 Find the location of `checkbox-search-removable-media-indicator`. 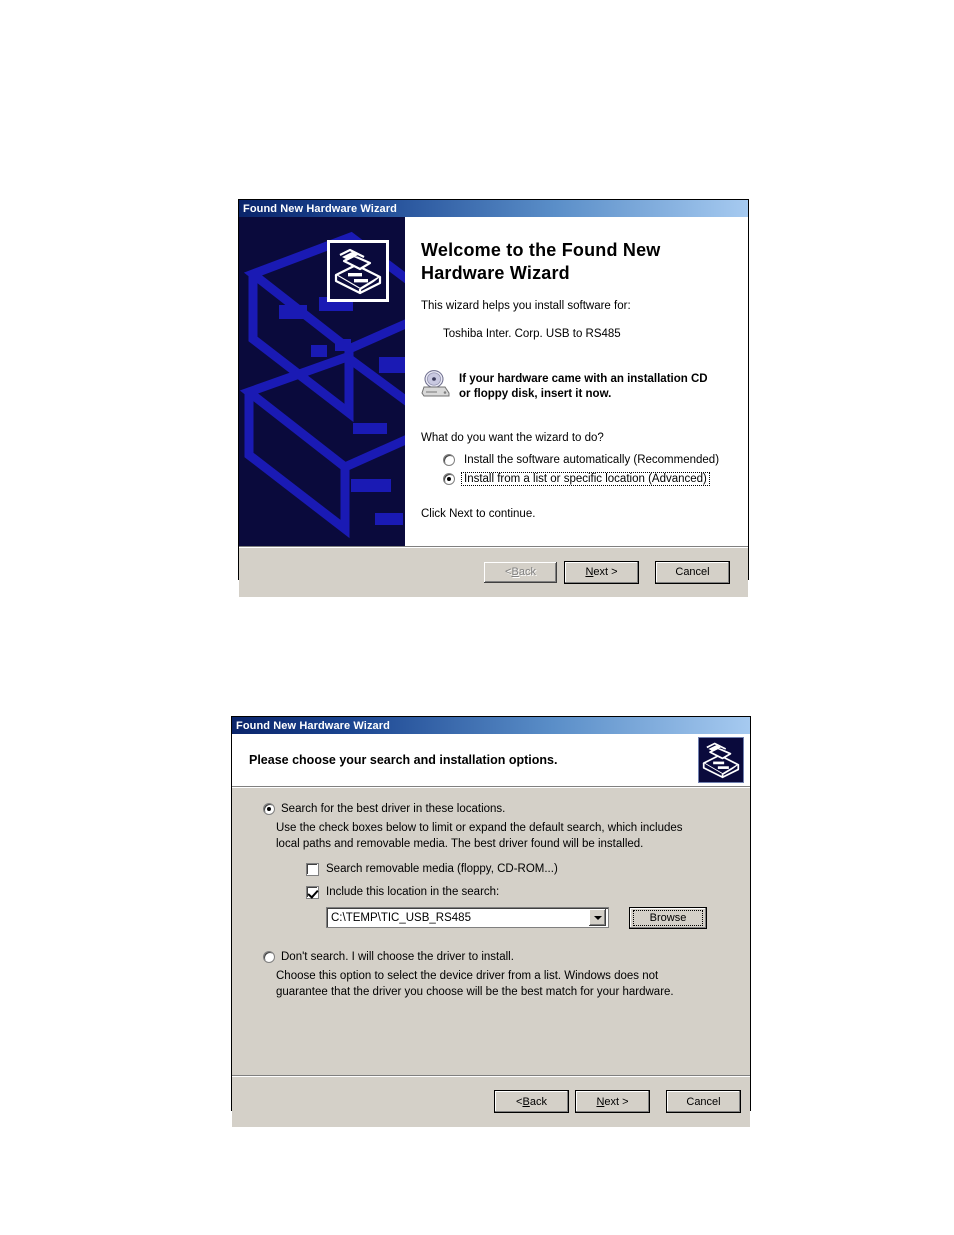

checkbox-search-removable-media-indicator is located at coordinates (312, 869).